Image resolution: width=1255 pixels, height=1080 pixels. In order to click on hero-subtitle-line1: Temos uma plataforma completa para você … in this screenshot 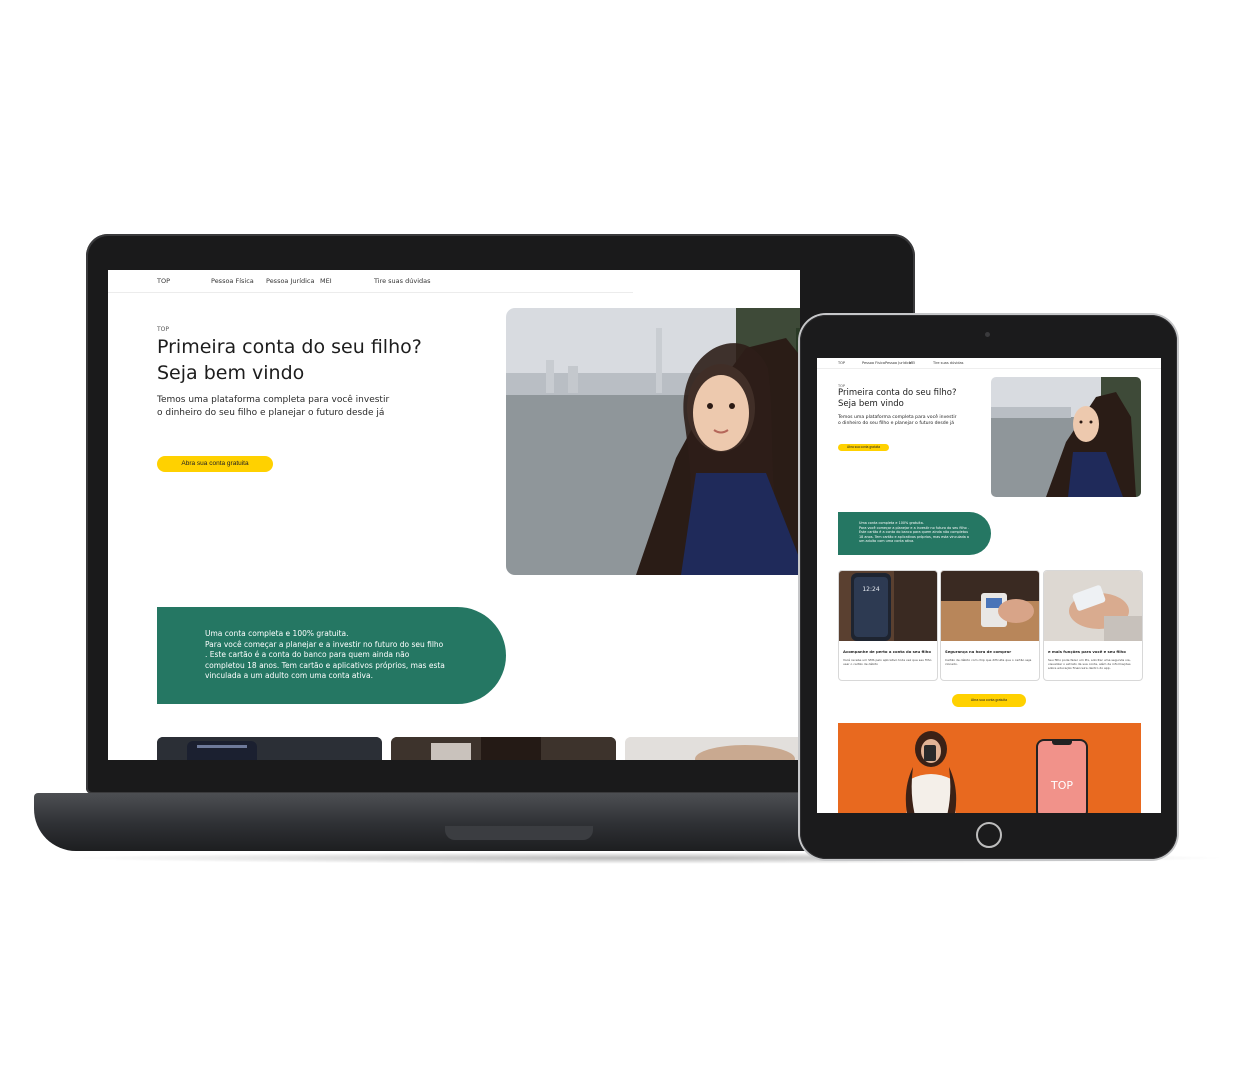, I will do `click(273, 400)`.